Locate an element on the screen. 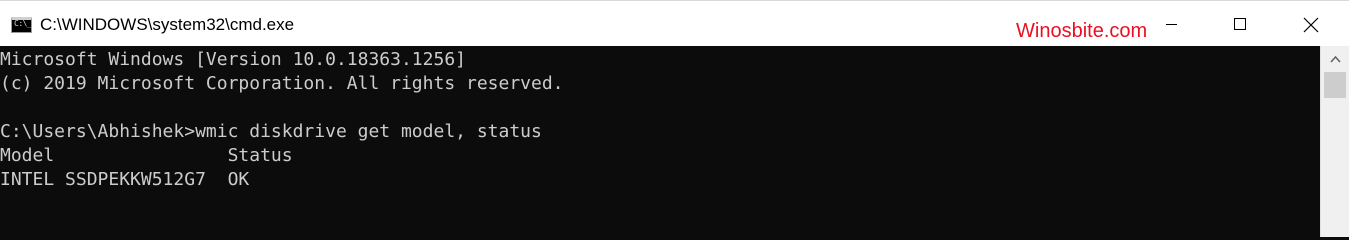  close-button is located at coordinates (1309, 24).